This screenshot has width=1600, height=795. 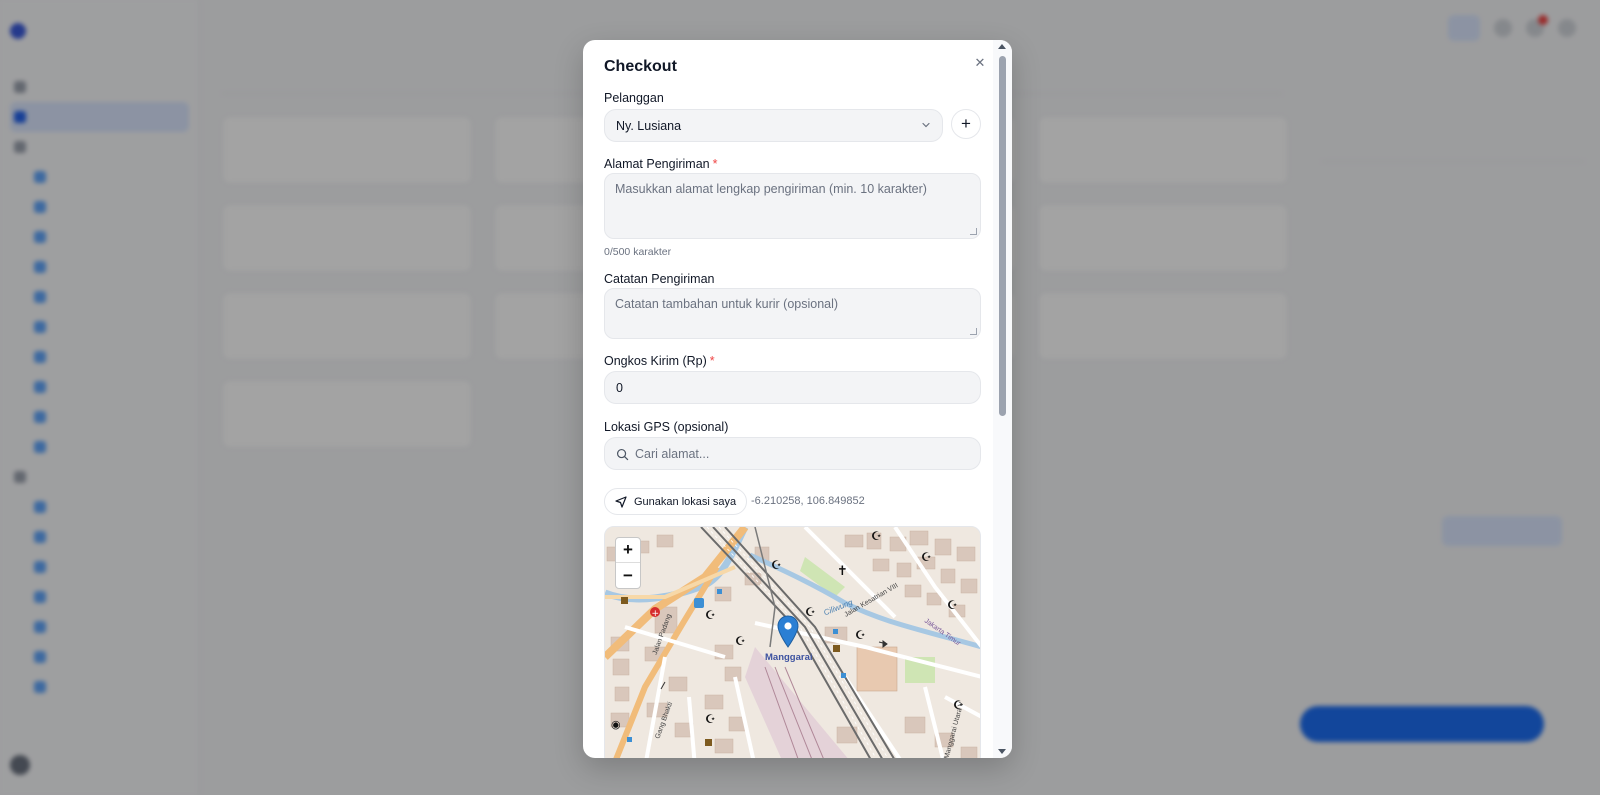 I want to click on customer-select: Ny. Lusiana, so click(x=773, y=125).